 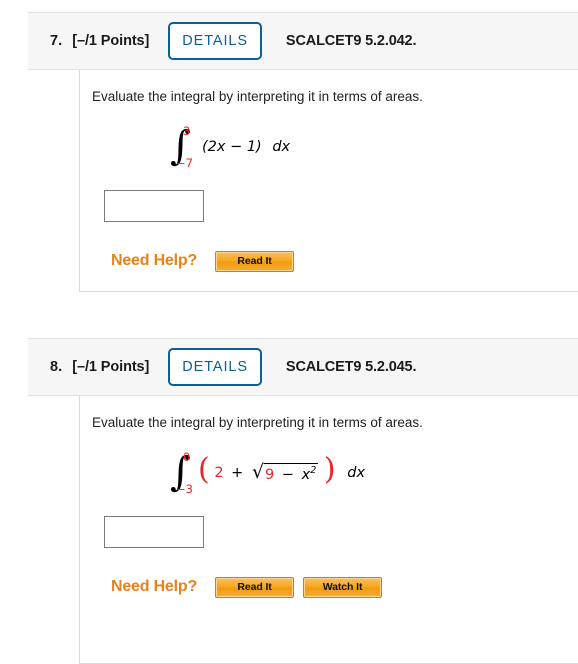 What do you see at coordinates (306, 474) in the screenshot?
I see `radicand-variable-8: x` at bounding box center [306, 474].